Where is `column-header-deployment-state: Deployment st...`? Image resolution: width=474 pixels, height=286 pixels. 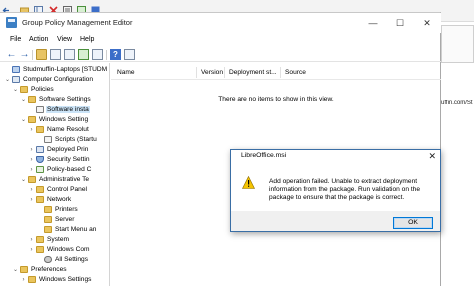 column-header-deployment-state: Deployment st... is located at coordinates (253, 72).